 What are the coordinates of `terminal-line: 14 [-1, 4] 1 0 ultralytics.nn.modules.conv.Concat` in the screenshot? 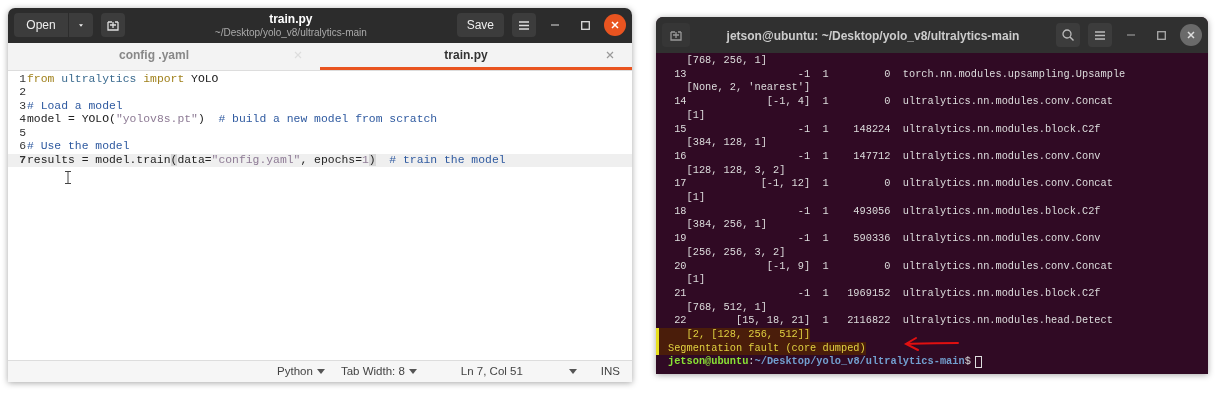 It's located at (893, 102).